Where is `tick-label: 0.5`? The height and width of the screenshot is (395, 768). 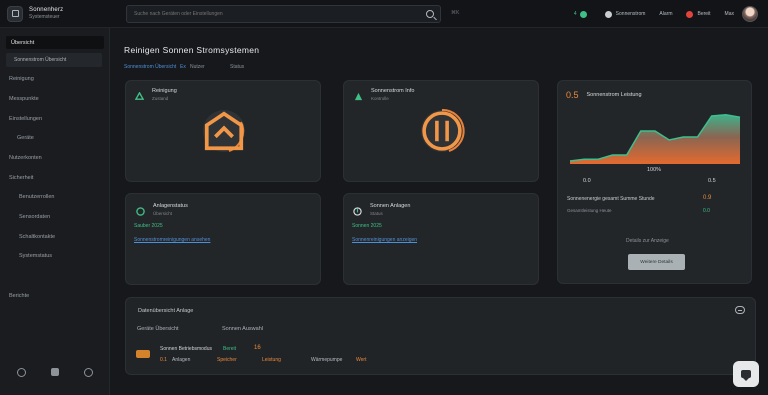 tick-label: 0.5 is located at coordinates (712, 181).